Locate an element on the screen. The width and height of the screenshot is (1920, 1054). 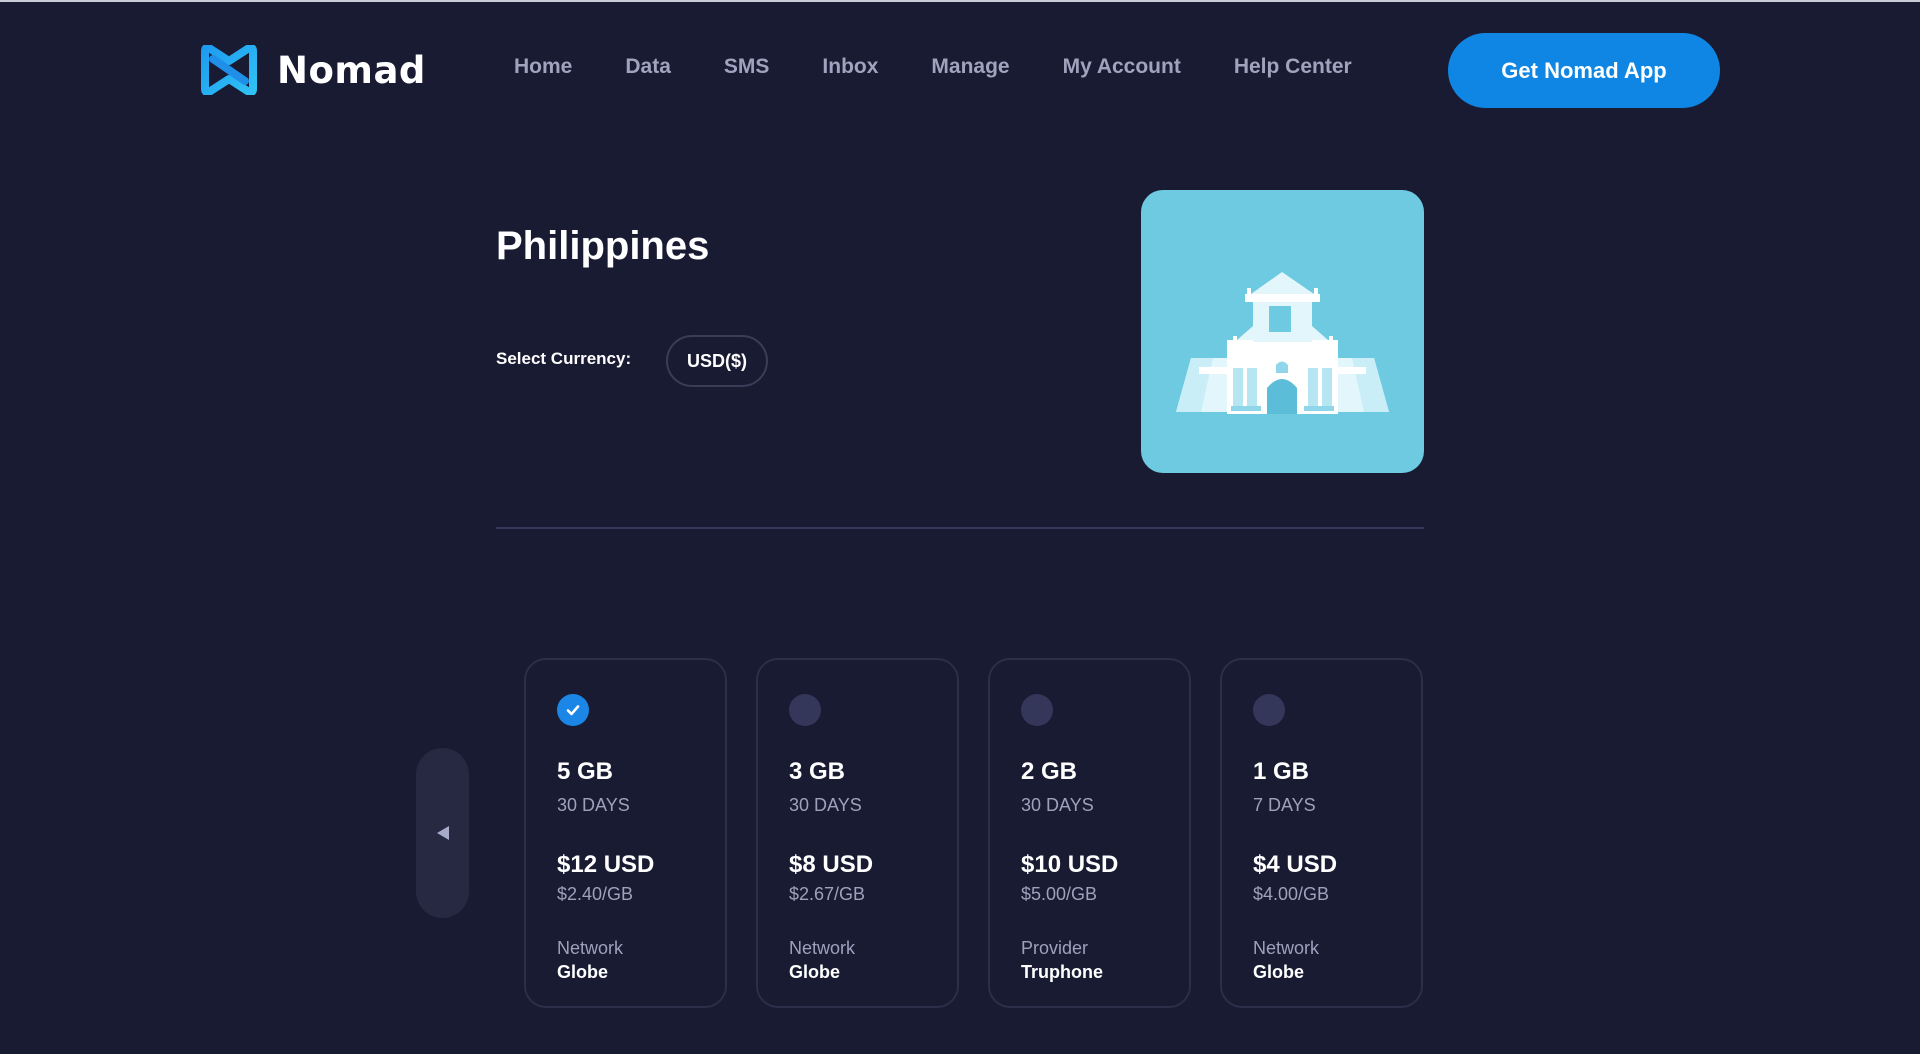
plan-price: $4 USD is located at coordinates (1295, 864).